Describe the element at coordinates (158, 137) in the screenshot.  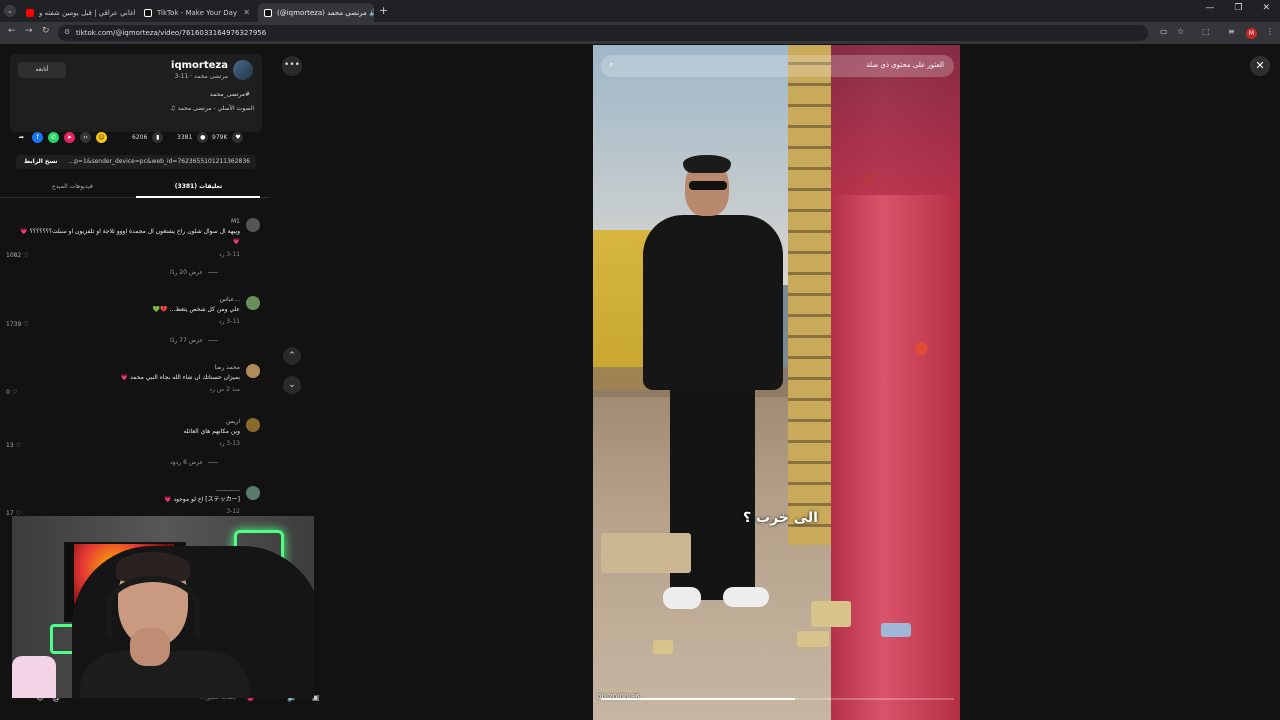
I see `bookmark-icon: ▮` at that location.